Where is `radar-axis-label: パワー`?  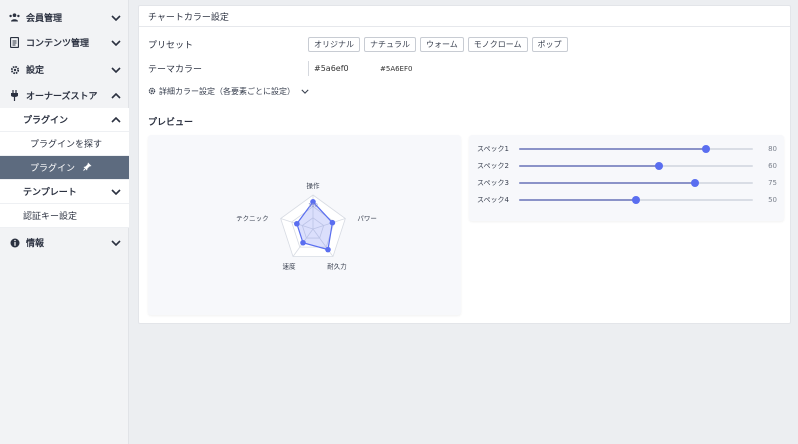 radar-axis-label: パワー is located at coordinates (367, 218).